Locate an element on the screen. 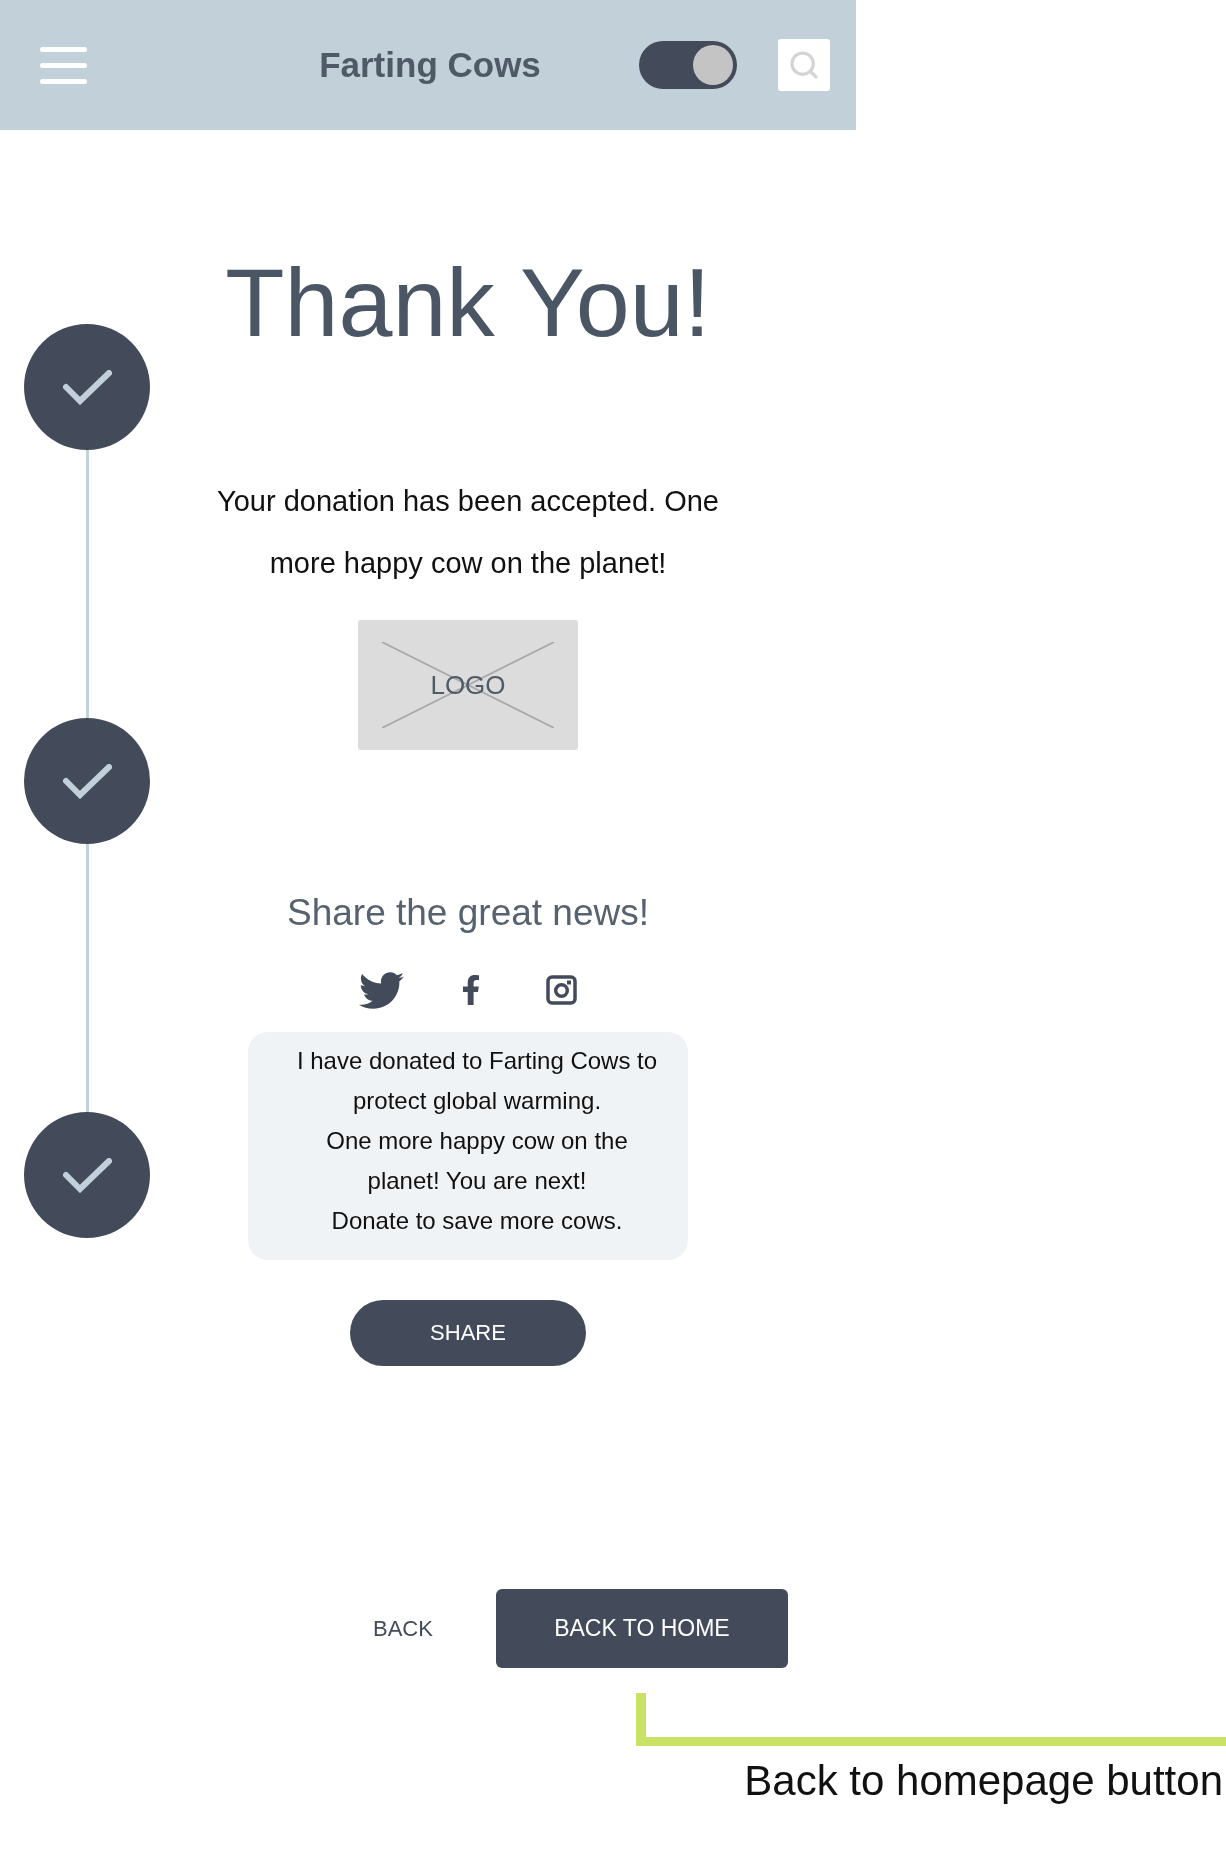 The height and width of the screenshot is (1852, 1226). logo-label: LOGO is located at coordinates (468, 685).